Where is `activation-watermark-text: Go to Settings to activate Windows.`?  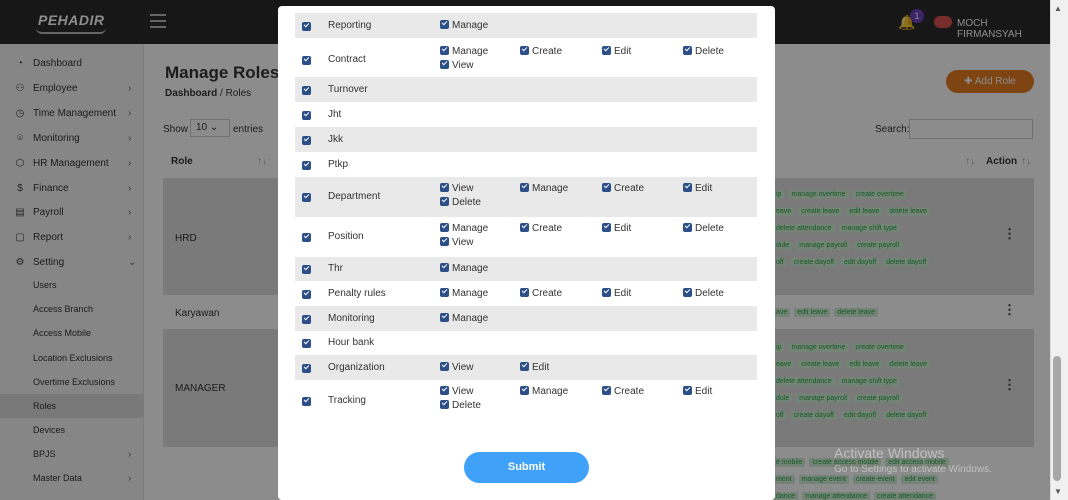
activation-watermark-text: Go to Settings to activate Windows. is located at coordinates (913, 469).